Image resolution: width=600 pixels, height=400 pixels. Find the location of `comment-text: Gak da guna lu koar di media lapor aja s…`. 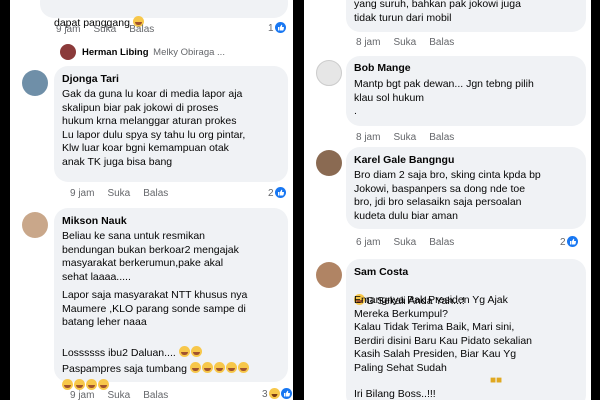

comment-text: Gak da guna lu koar di media lapor aja s… is located at coordinates (154, 128).